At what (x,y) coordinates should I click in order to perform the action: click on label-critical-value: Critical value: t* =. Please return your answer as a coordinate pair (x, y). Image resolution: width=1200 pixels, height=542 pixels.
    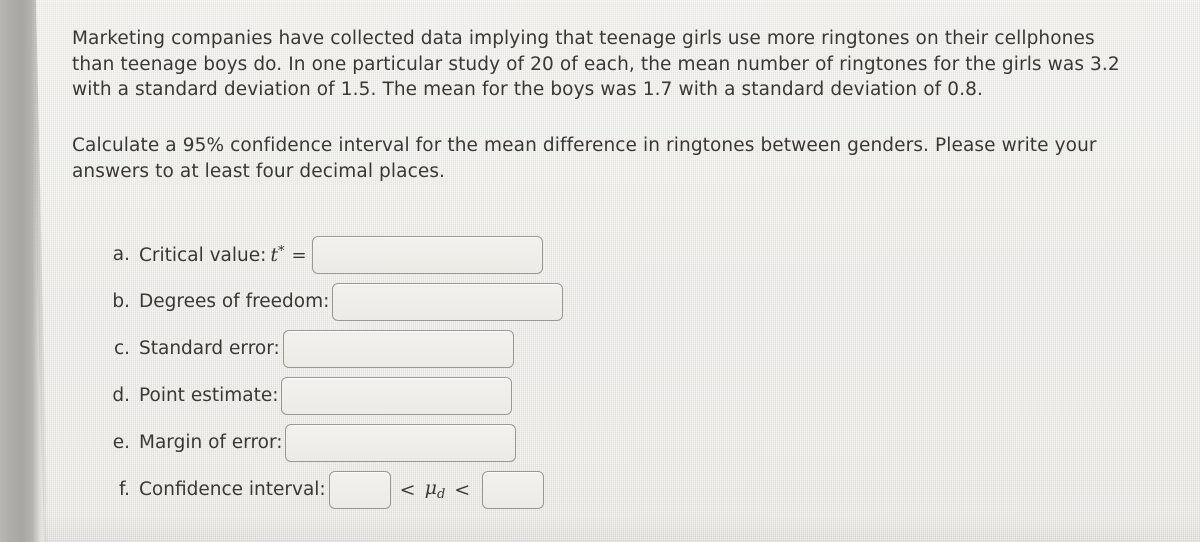
    Looking at the image, I should click on (224, 255).